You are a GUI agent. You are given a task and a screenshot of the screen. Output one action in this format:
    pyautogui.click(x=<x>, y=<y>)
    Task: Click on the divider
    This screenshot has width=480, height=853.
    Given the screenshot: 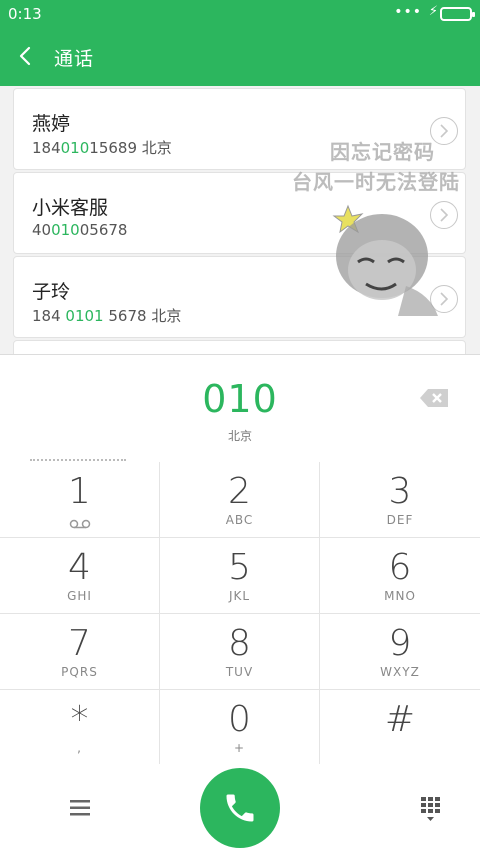 What is the action you would take?
    pyautogui.click(x=78, y=460)
    